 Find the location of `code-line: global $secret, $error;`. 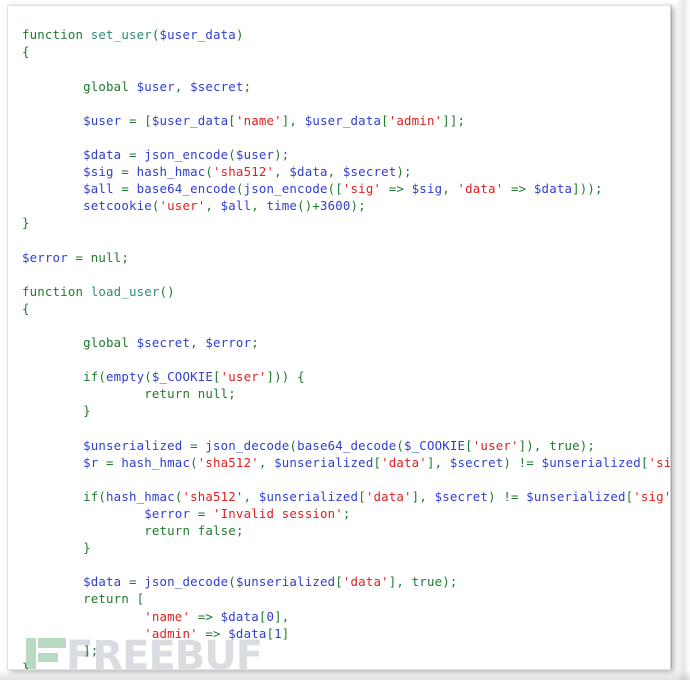

code-line: global $secret, $error; is located at coordinates (171, 343).